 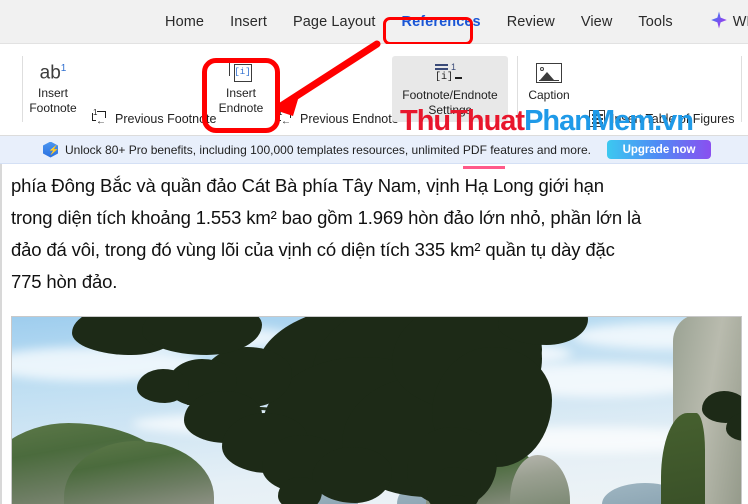 I want to click on caption-button: Caption, so click(x=549, y=80).